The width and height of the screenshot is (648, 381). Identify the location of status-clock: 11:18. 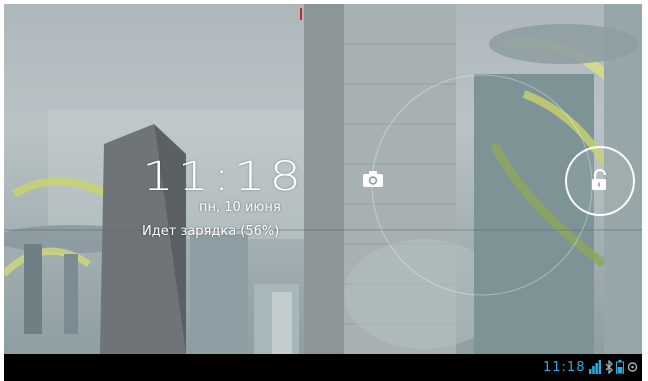
(564, 367).